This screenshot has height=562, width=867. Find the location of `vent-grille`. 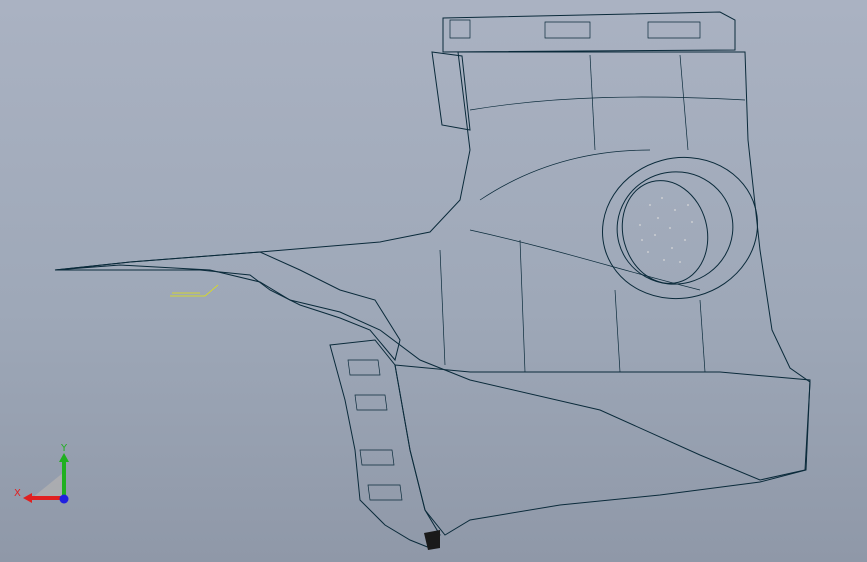

vent-grille is located at coordinates (665, 232).